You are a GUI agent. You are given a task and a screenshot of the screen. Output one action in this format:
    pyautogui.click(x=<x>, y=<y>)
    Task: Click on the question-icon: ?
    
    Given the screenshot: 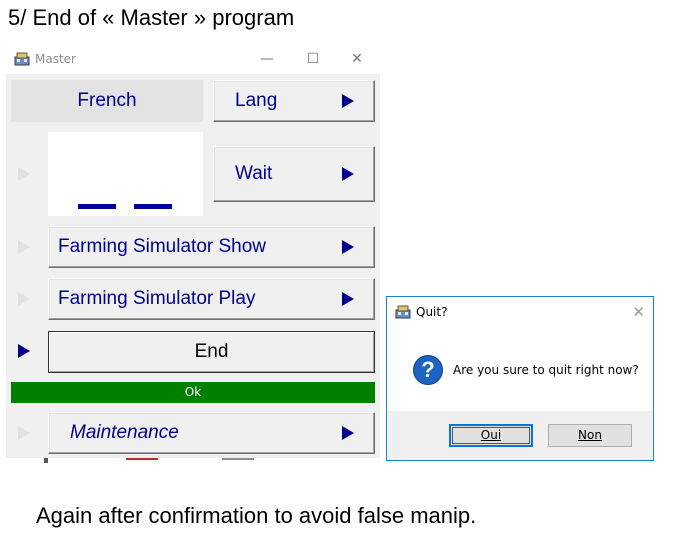 What is the action you would take?
    pyautogui.click(x=428, y=370)
    